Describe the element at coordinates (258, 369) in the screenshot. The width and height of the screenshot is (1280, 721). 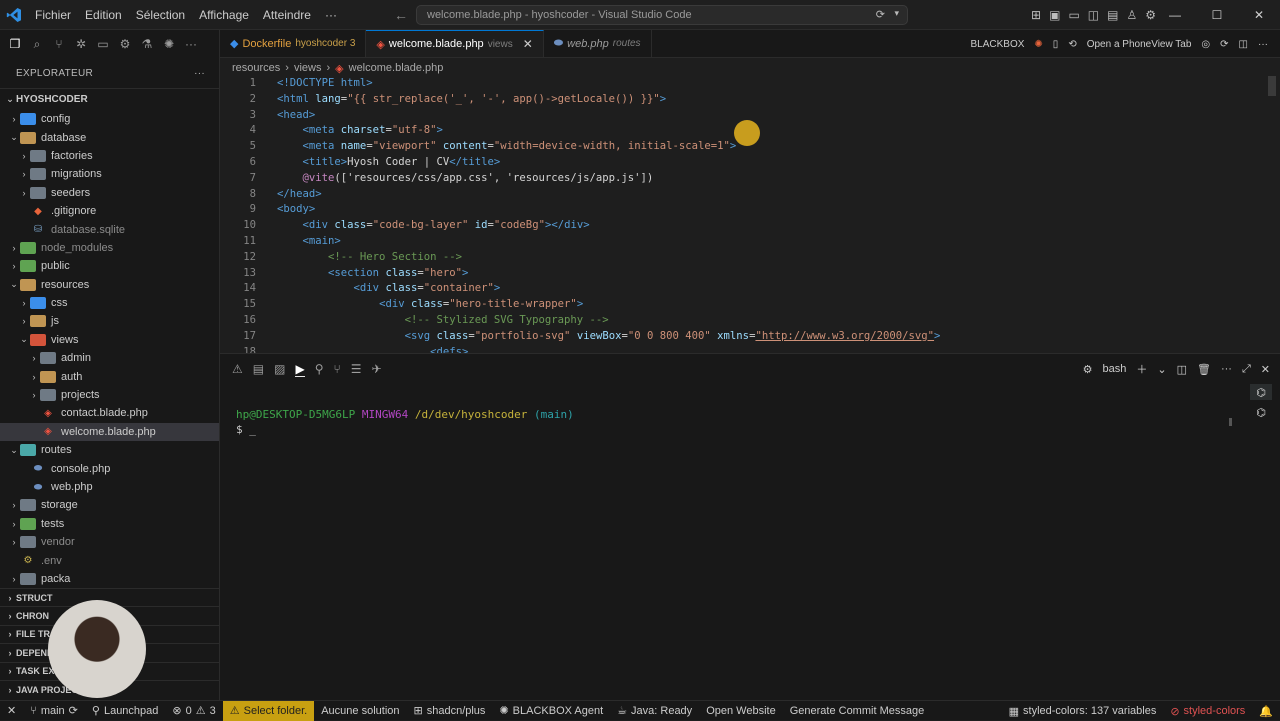
I see `output-icon: ▤` at that location.